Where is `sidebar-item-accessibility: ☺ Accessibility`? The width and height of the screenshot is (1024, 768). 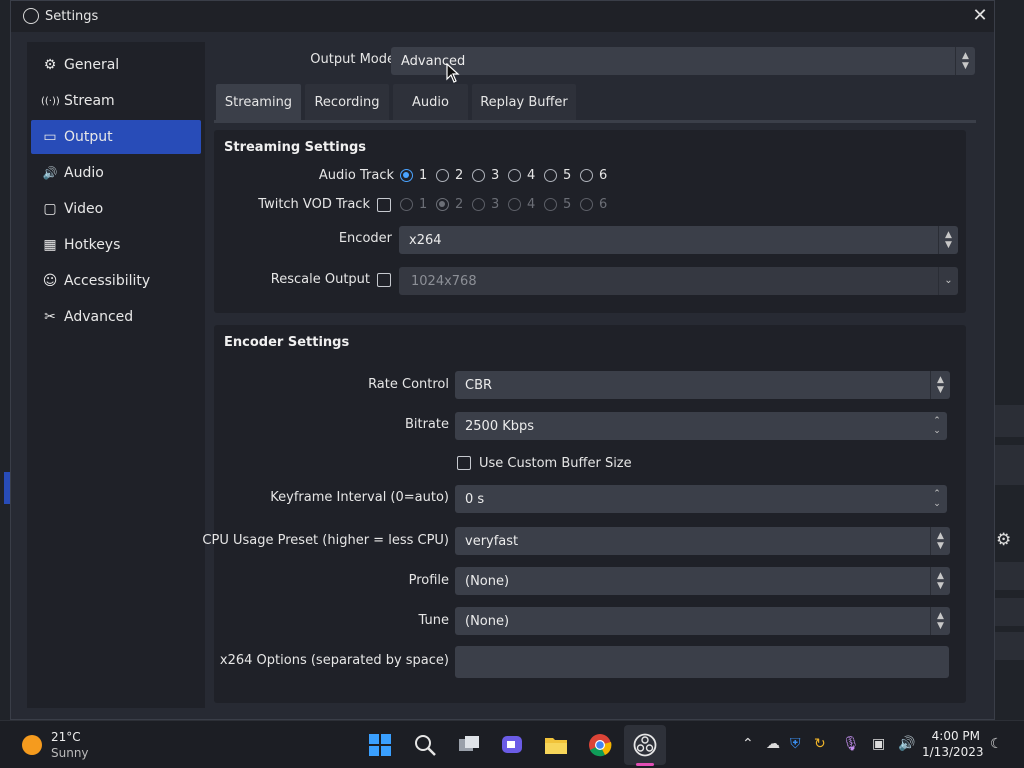 sidebar-item-accessibility: ☺ Accessibility is located at coordinates (116, 281).